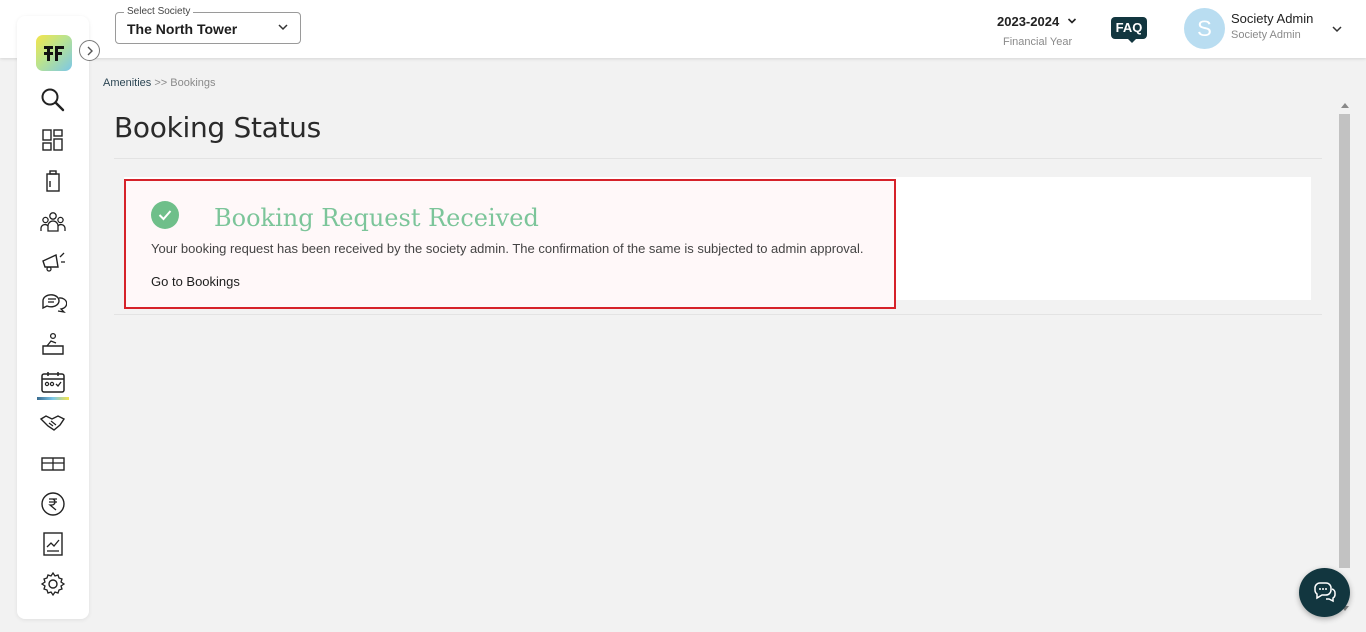 This screenshot has width=1366, height=632. What do you see at coordinates (1132, 40) in the screenshot?
I see `faq-bubble-tail` at bounding box center [1132, 40].